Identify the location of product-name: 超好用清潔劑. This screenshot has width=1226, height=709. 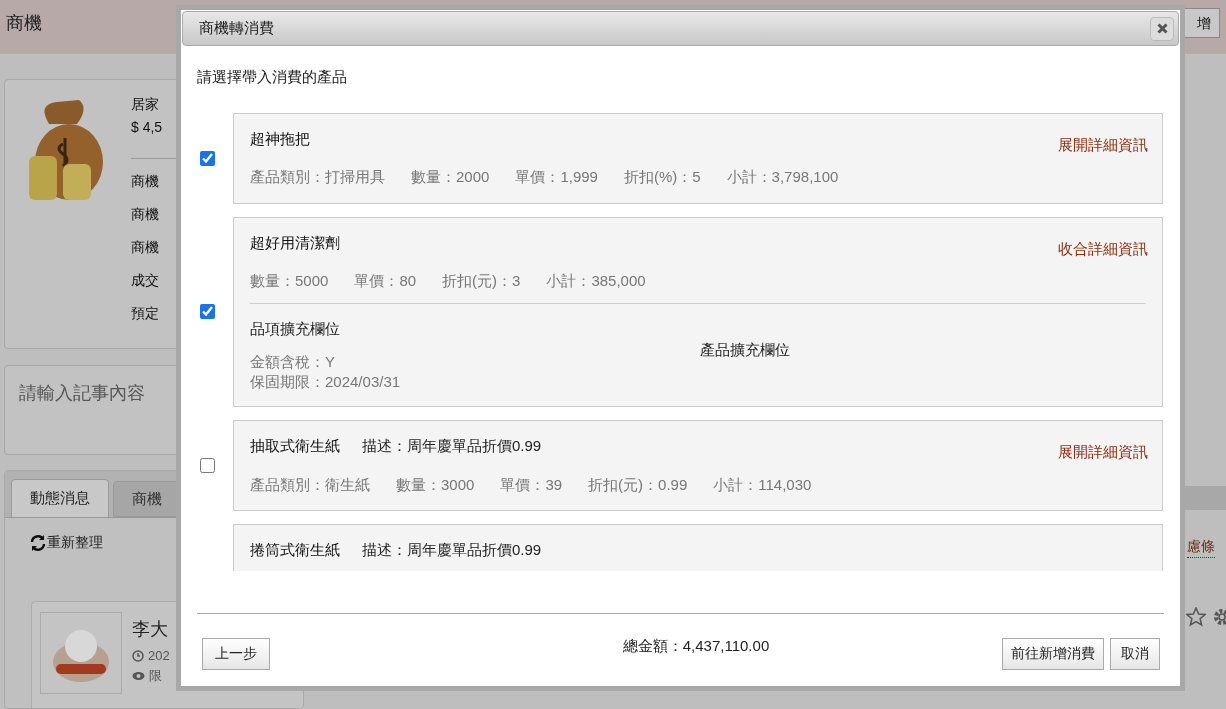
(295, 242).